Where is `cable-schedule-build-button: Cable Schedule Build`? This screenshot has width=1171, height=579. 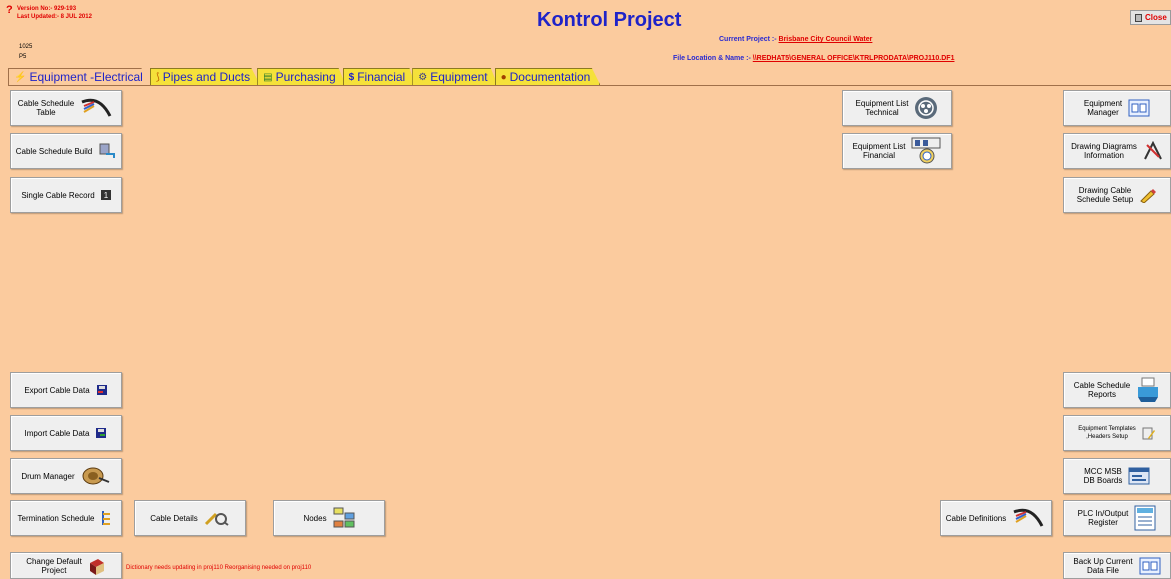 cable-schedule-build-button: Cable Schedule Build is located at coordinates (66, 151).